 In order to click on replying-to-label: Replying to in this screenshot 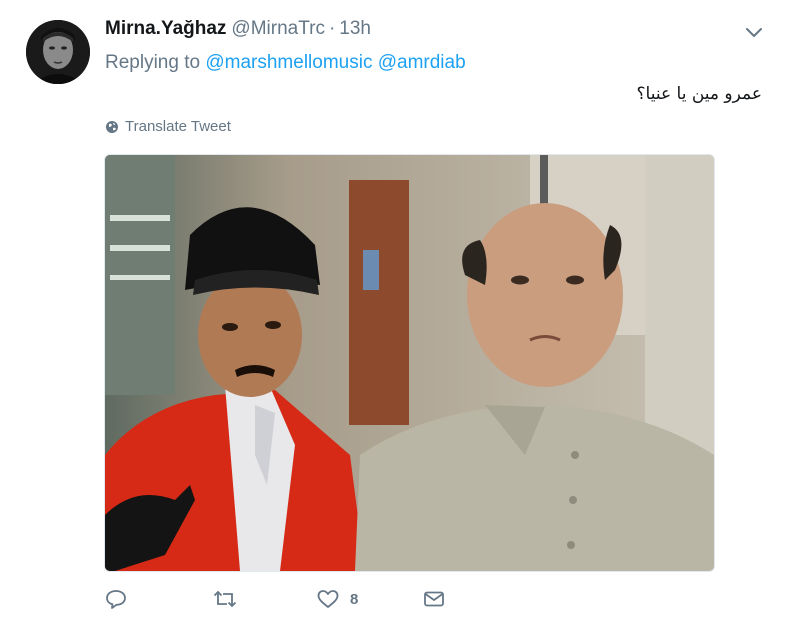, I will do `click(153, 62)`.